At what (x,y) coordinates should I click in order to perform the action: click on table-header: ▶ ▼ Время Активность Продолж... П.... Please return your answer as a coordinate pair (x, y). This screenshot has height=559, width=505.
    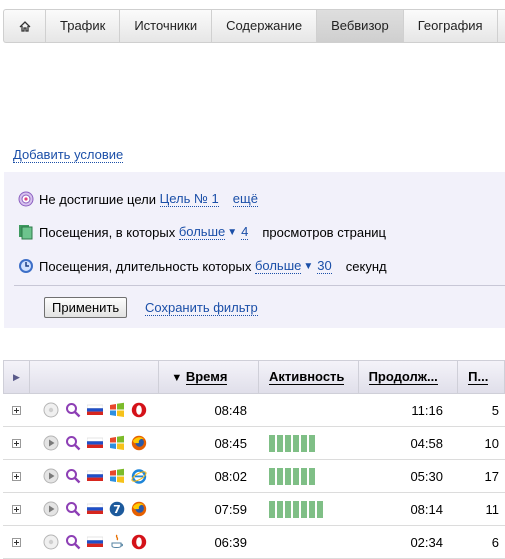
    Looking at the image, I should click on (254, 377).